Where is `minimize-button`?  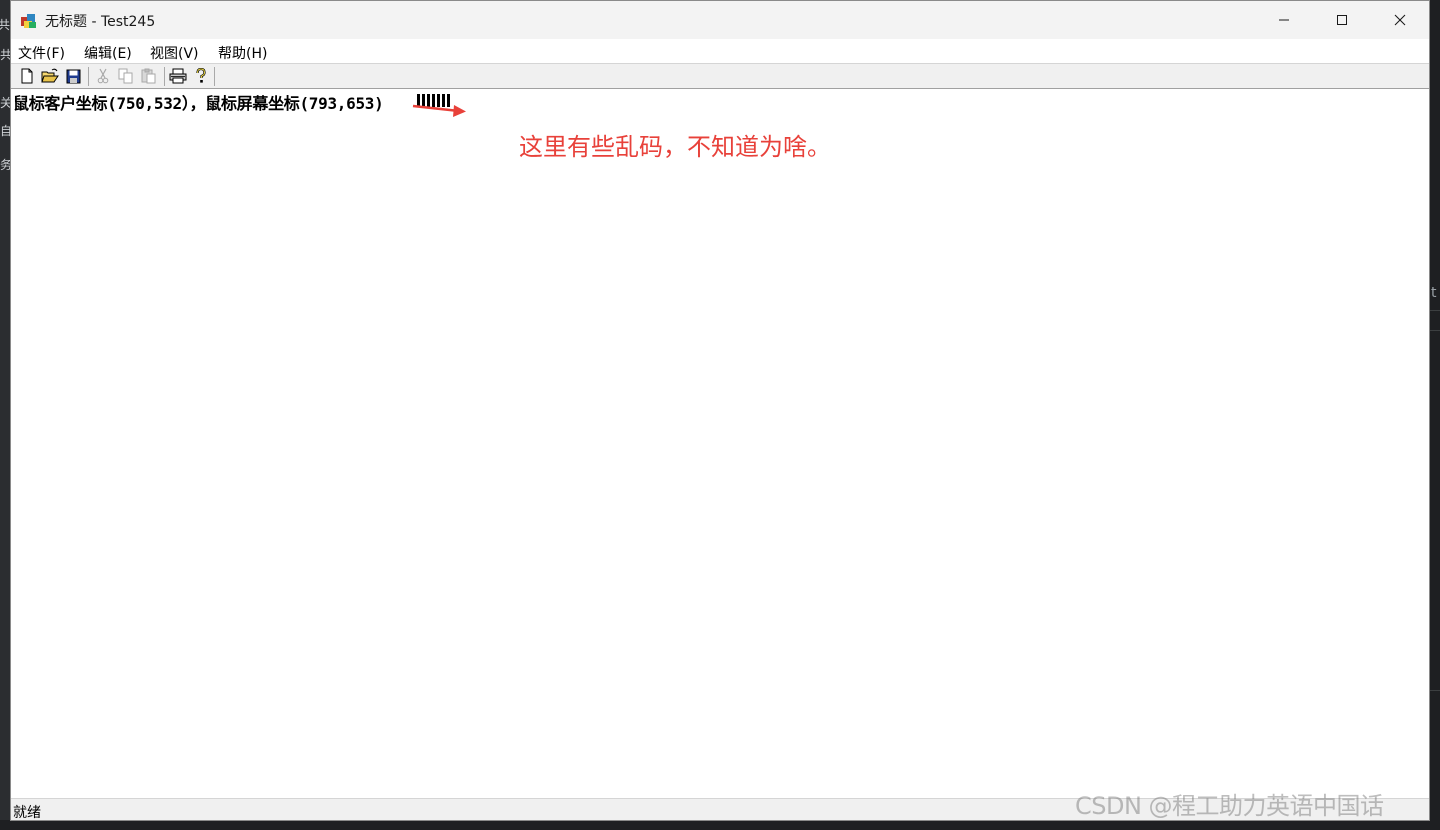 minimize-button is located at coordinates (1284, 20).